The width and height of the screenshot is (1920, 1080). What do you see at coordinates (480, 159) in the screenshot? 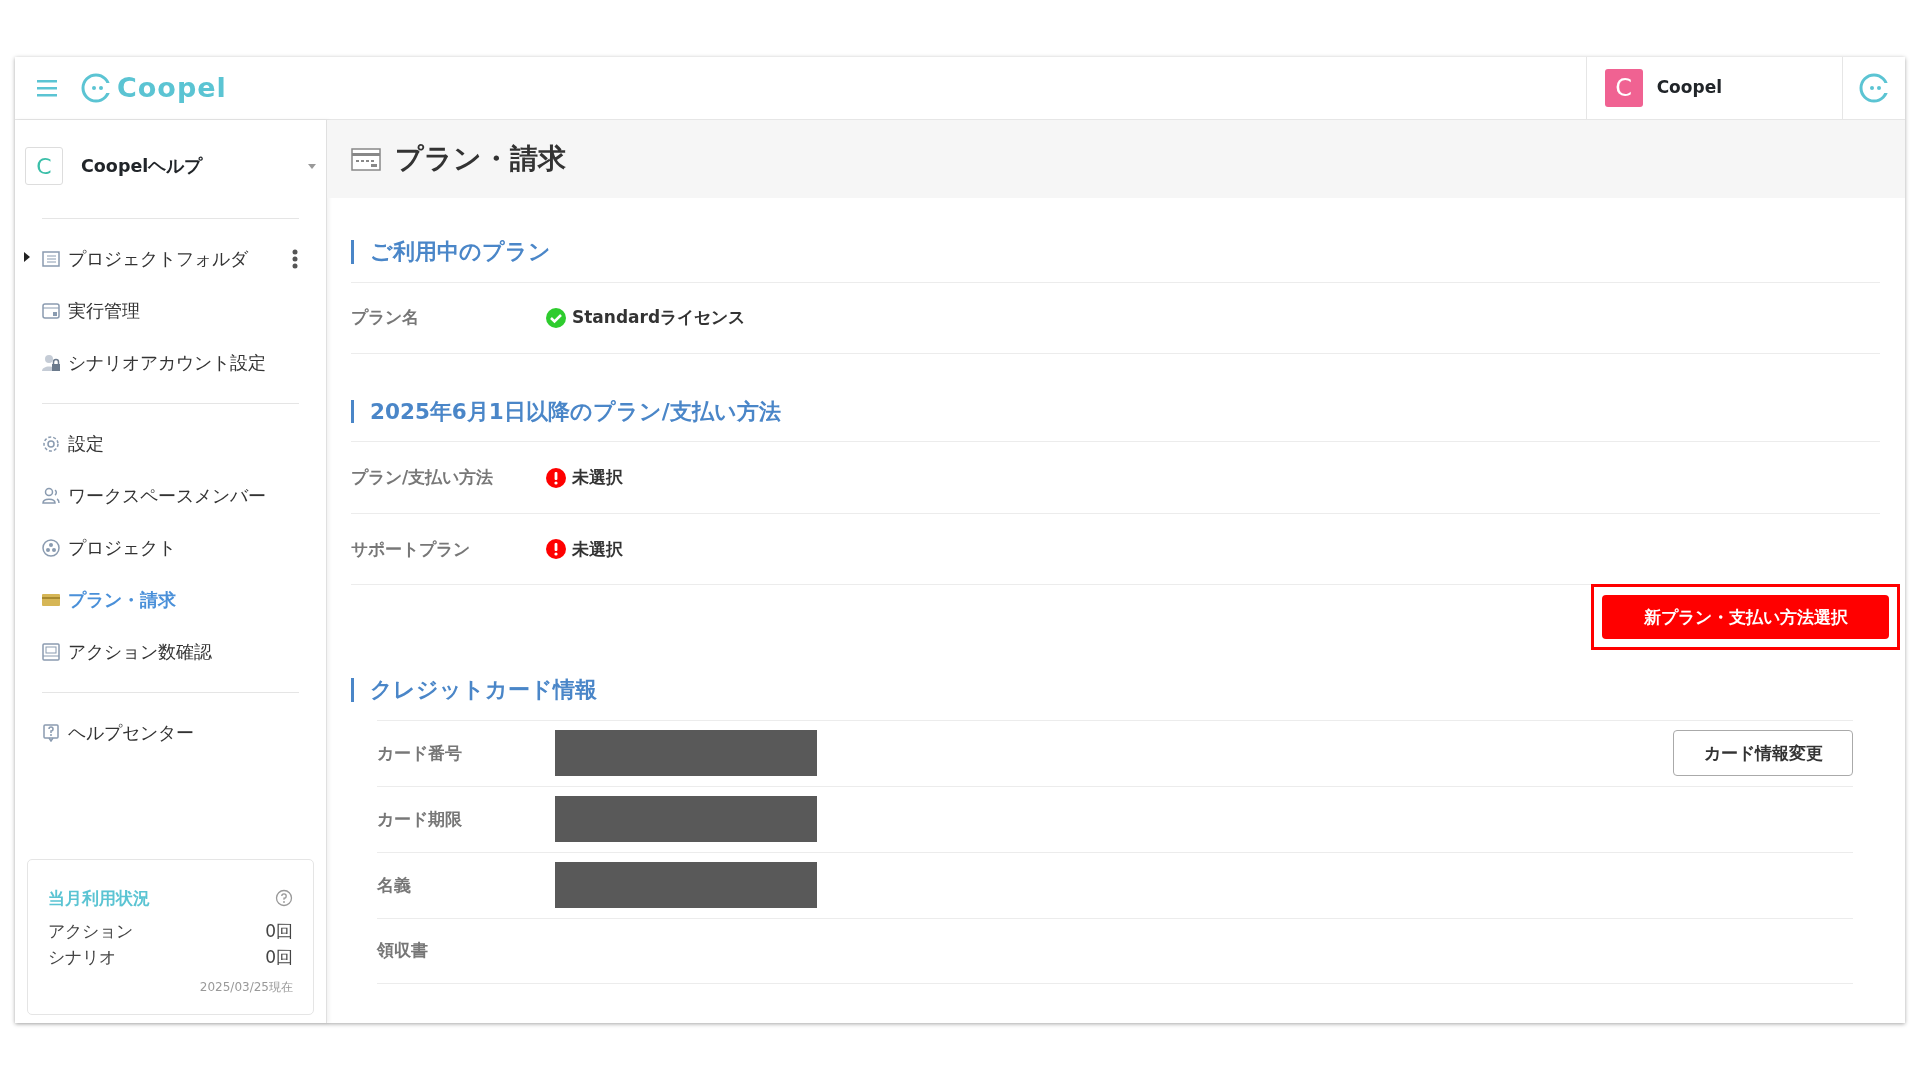
I see `page-title: プラン・請求` at bounding box center [480, 159].